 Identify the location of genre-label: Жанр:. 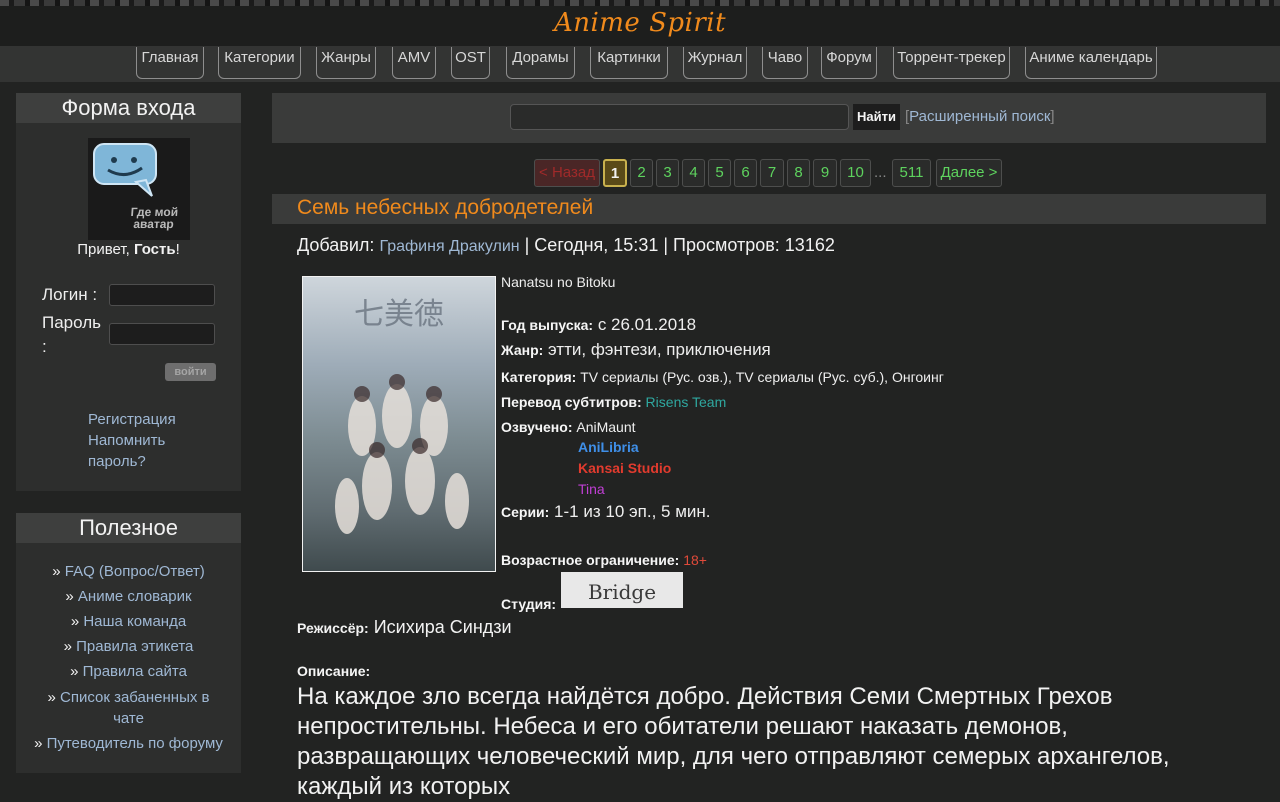
(522, 350).